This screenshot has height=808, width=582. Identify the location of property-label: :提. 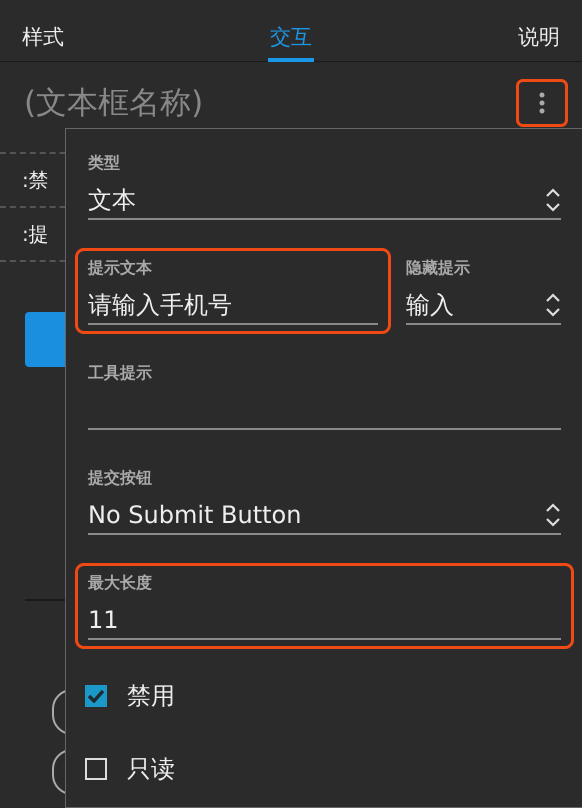
(35, 234).